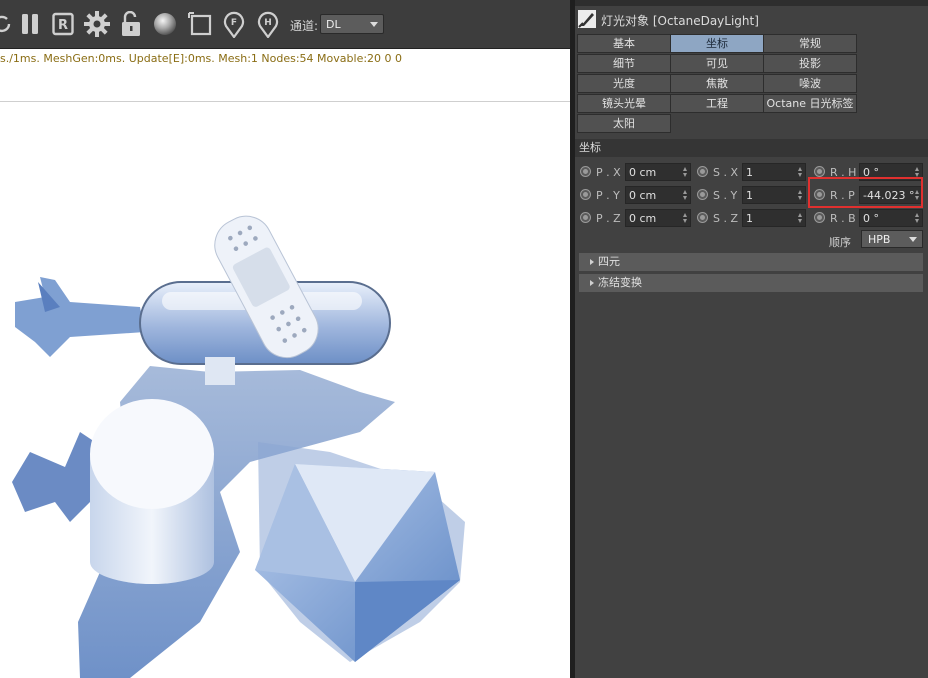 This screenshot has width=928, height=678. I want to click on rotation-order-label: 顺序, so click(840, 242).